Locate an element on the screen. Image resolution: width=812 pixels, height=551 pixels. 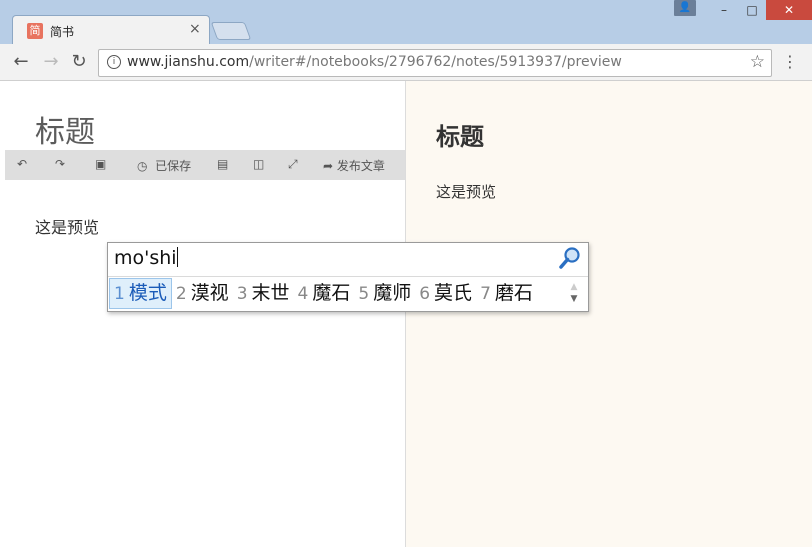
browser-tab: 简 简书 × is located at coordinates (111, 30).